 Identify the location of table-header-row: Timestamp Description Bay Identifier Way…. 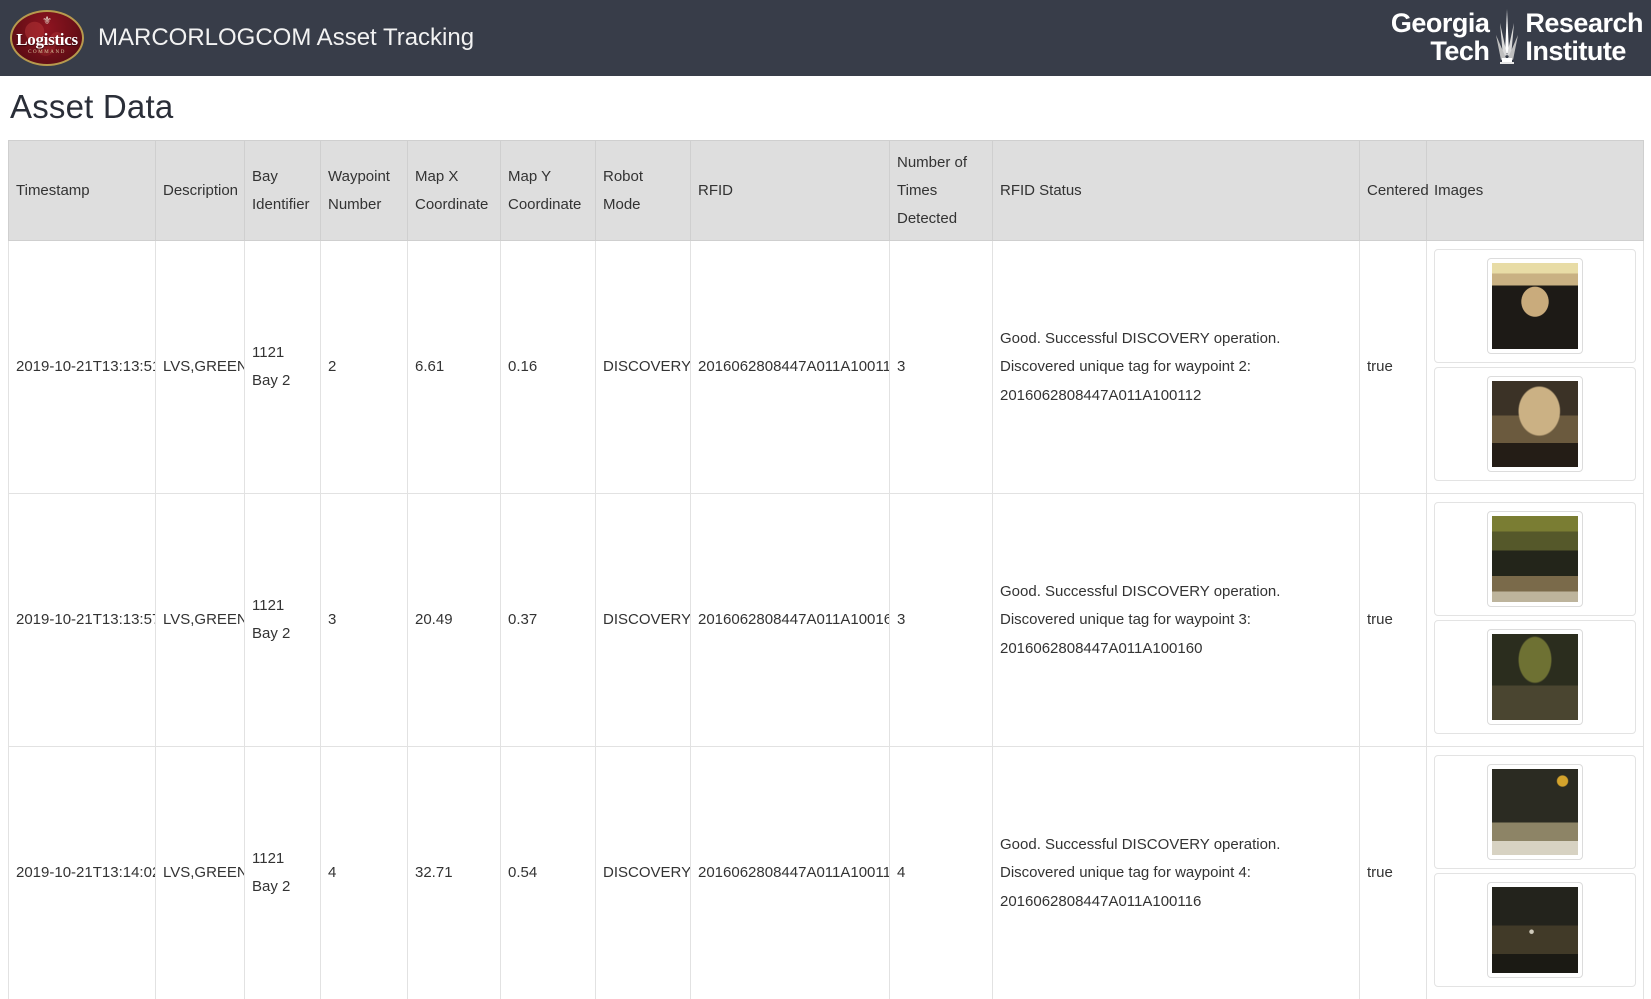
(826, 190).